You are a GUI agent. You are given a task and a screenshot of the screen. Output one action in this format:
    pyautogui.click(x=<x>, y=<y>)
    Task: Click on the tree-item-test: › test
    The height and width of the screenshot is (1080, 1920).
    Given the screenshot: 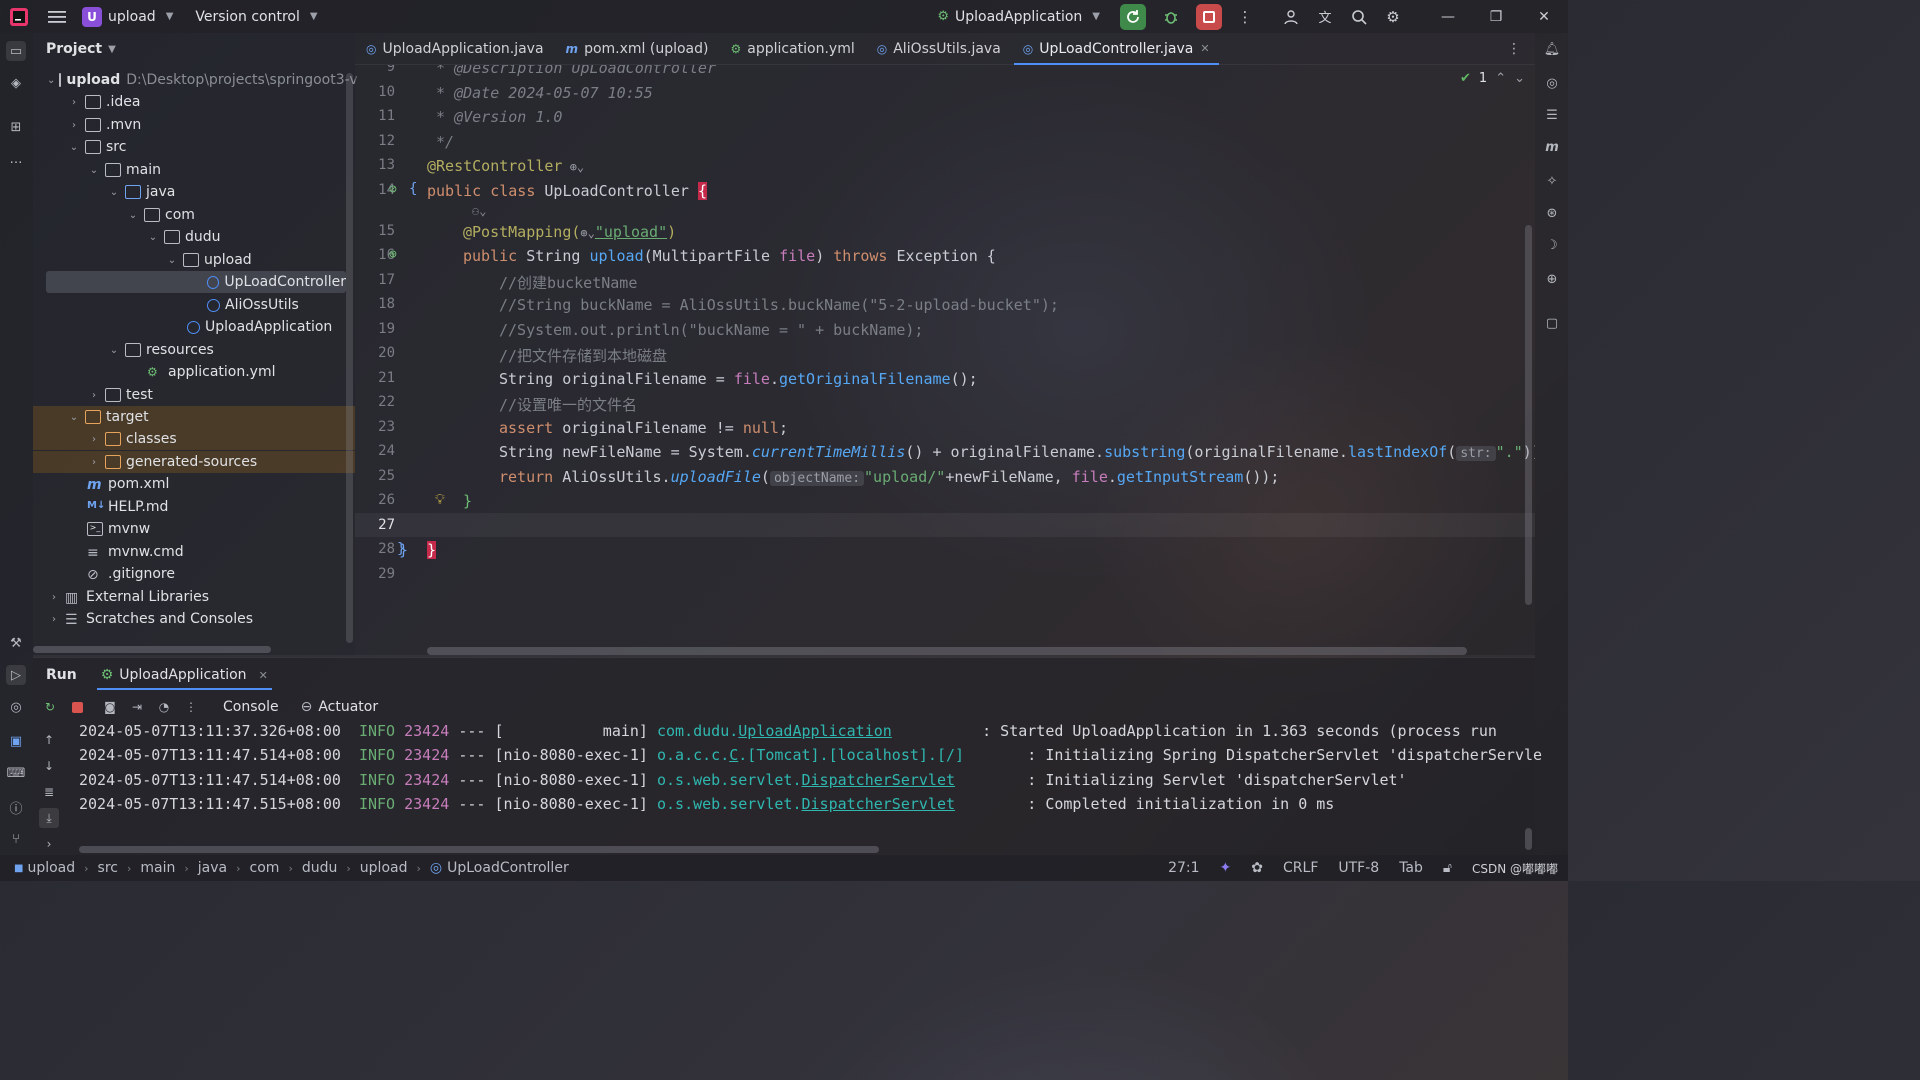 What is the action you would take?
    pyautogui.click(x=194, y=395)
    